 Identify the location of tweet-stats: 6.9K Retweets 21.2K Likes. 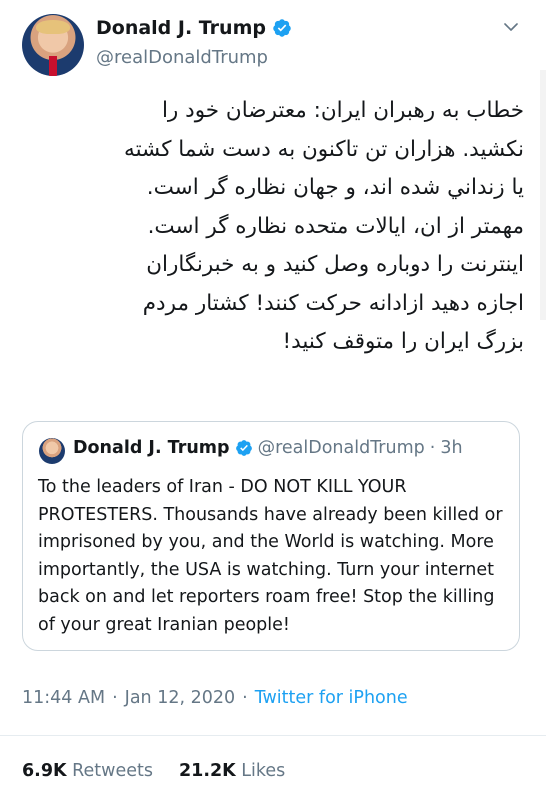
(153, 771).